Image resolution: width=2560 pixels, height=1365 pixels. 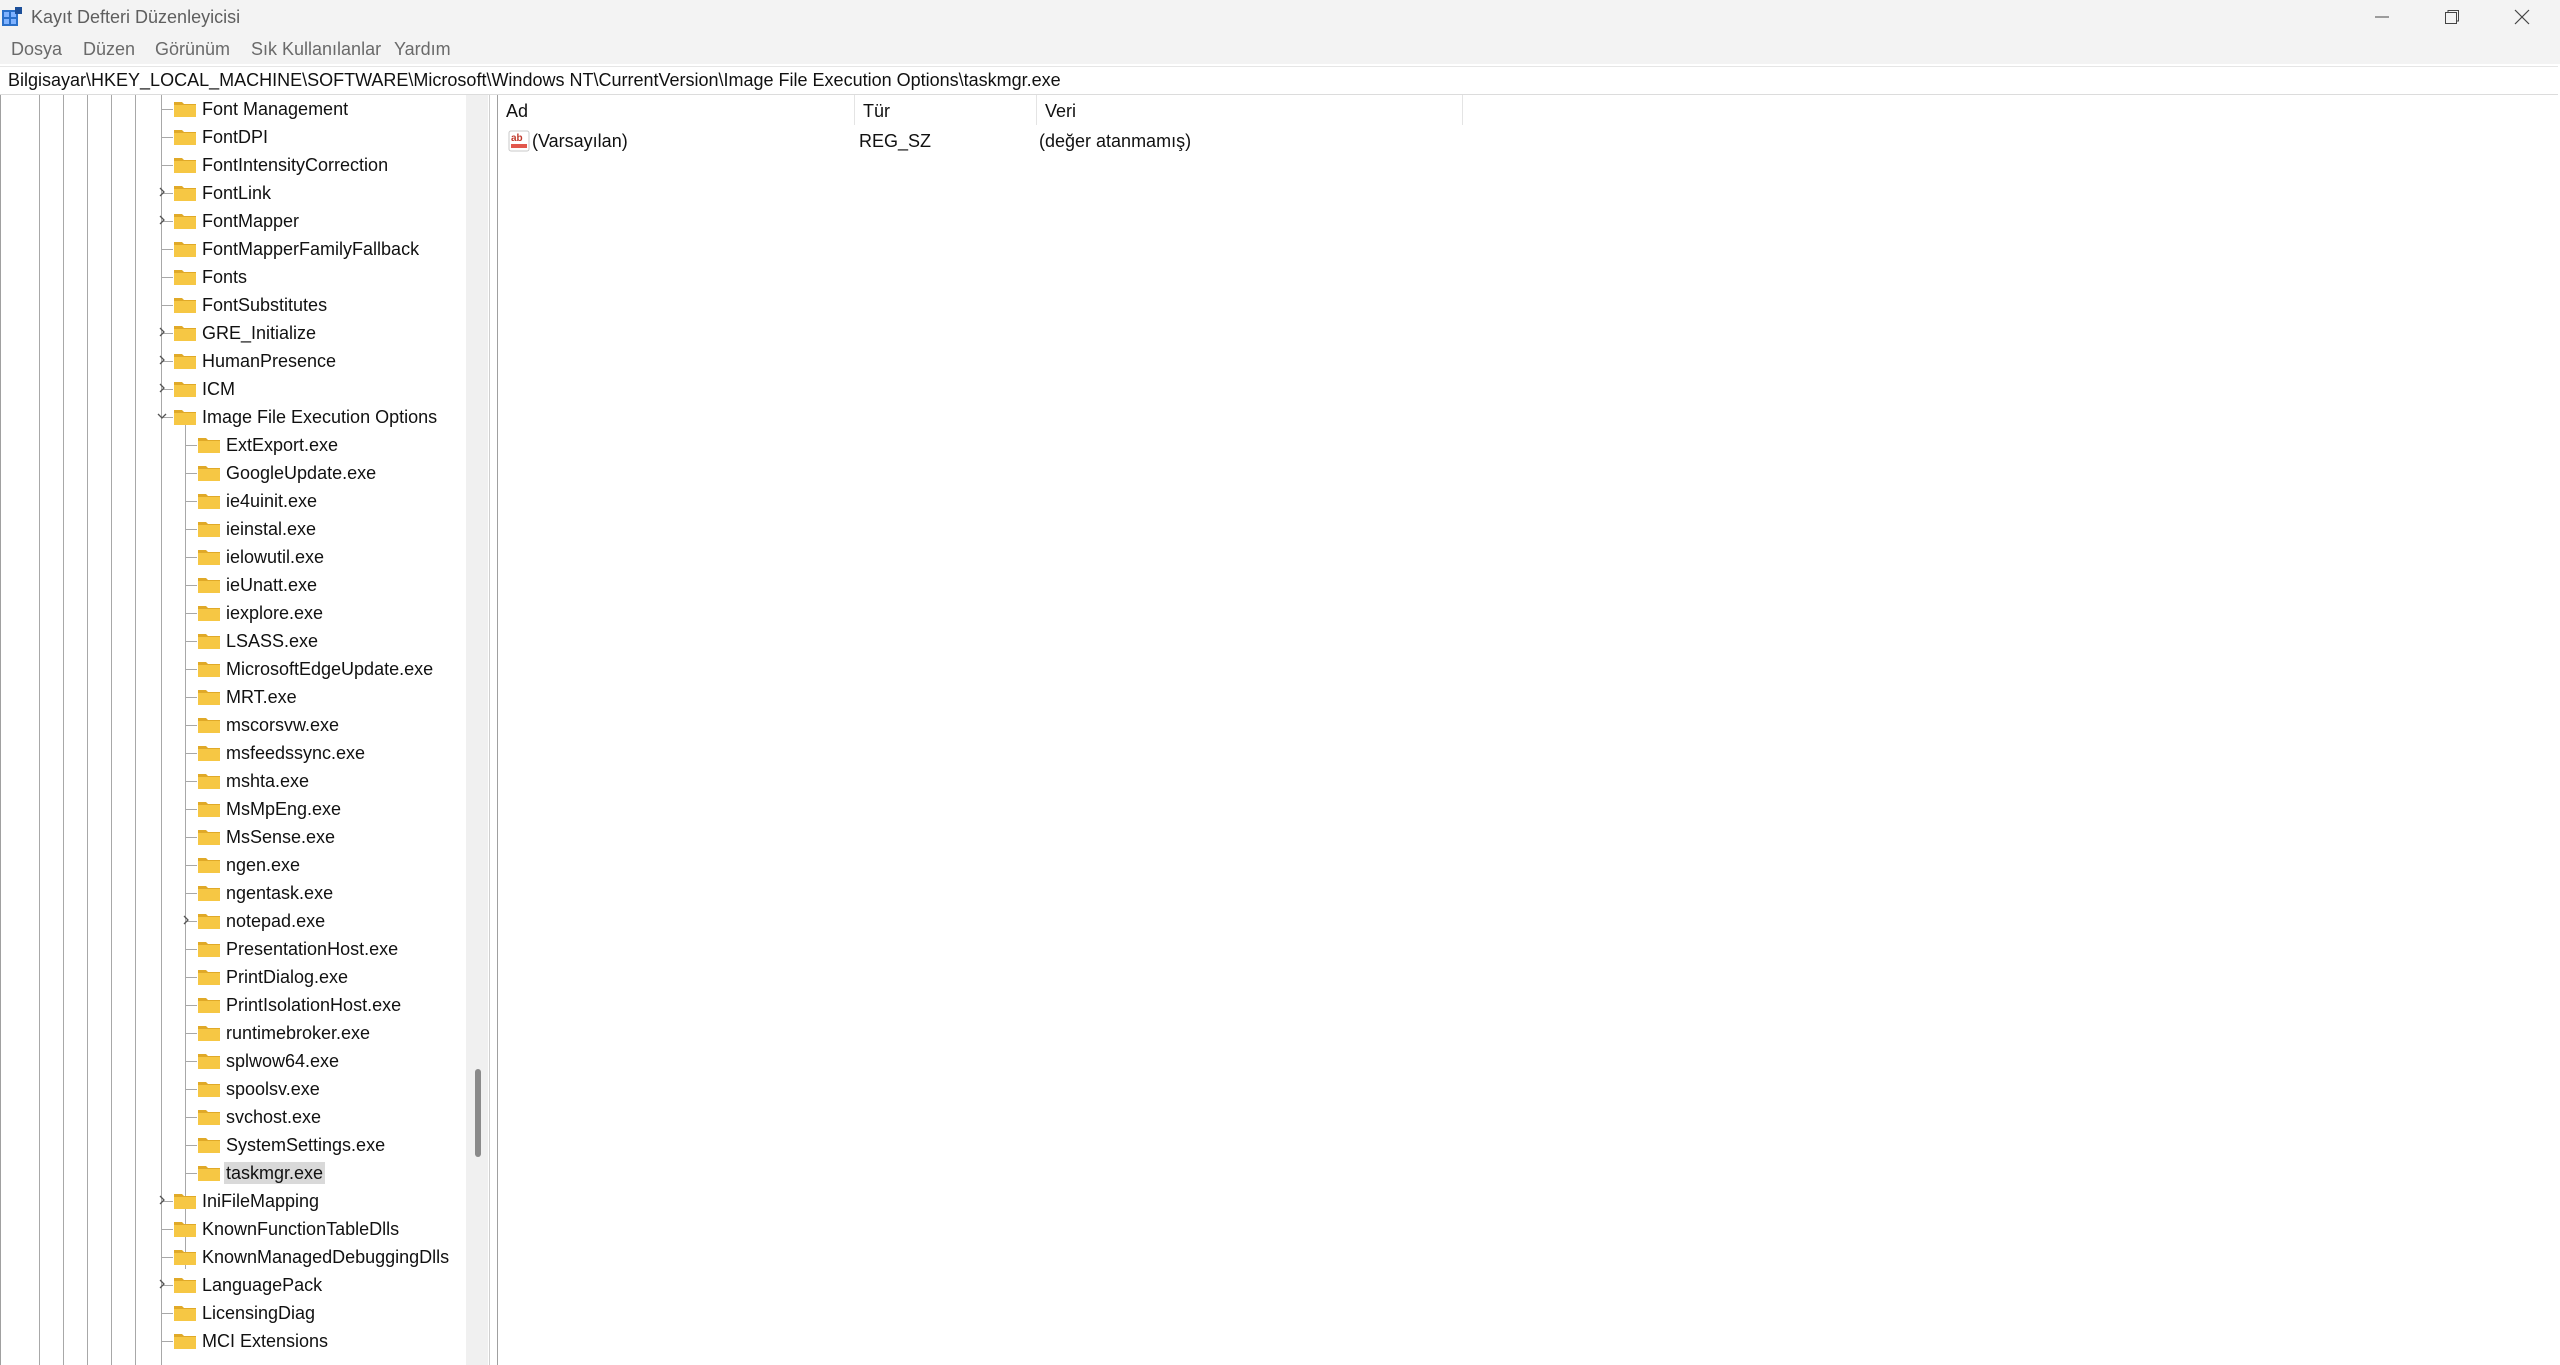 What do you see at coordinates (676, 110) in the screenshot?
I see `column-header-name: Ad` at bounding box center [676, 110].